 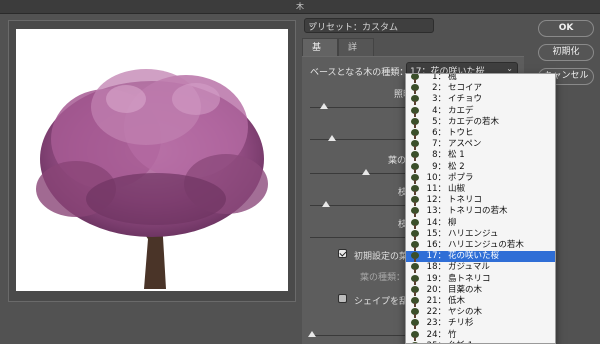 I want to click on tree-type-option: 16： ハリエンジュの若木, so click(x=480, y=245).